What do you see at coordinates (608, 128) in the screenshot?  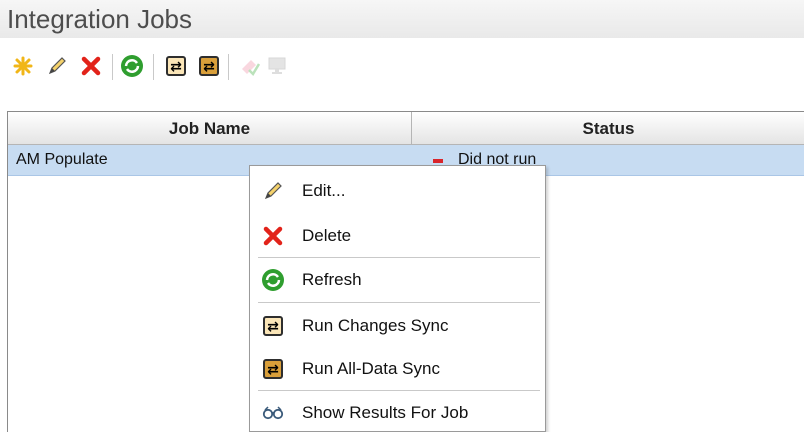 I see `column-header-status: Status` at bounding box center [608, 128].